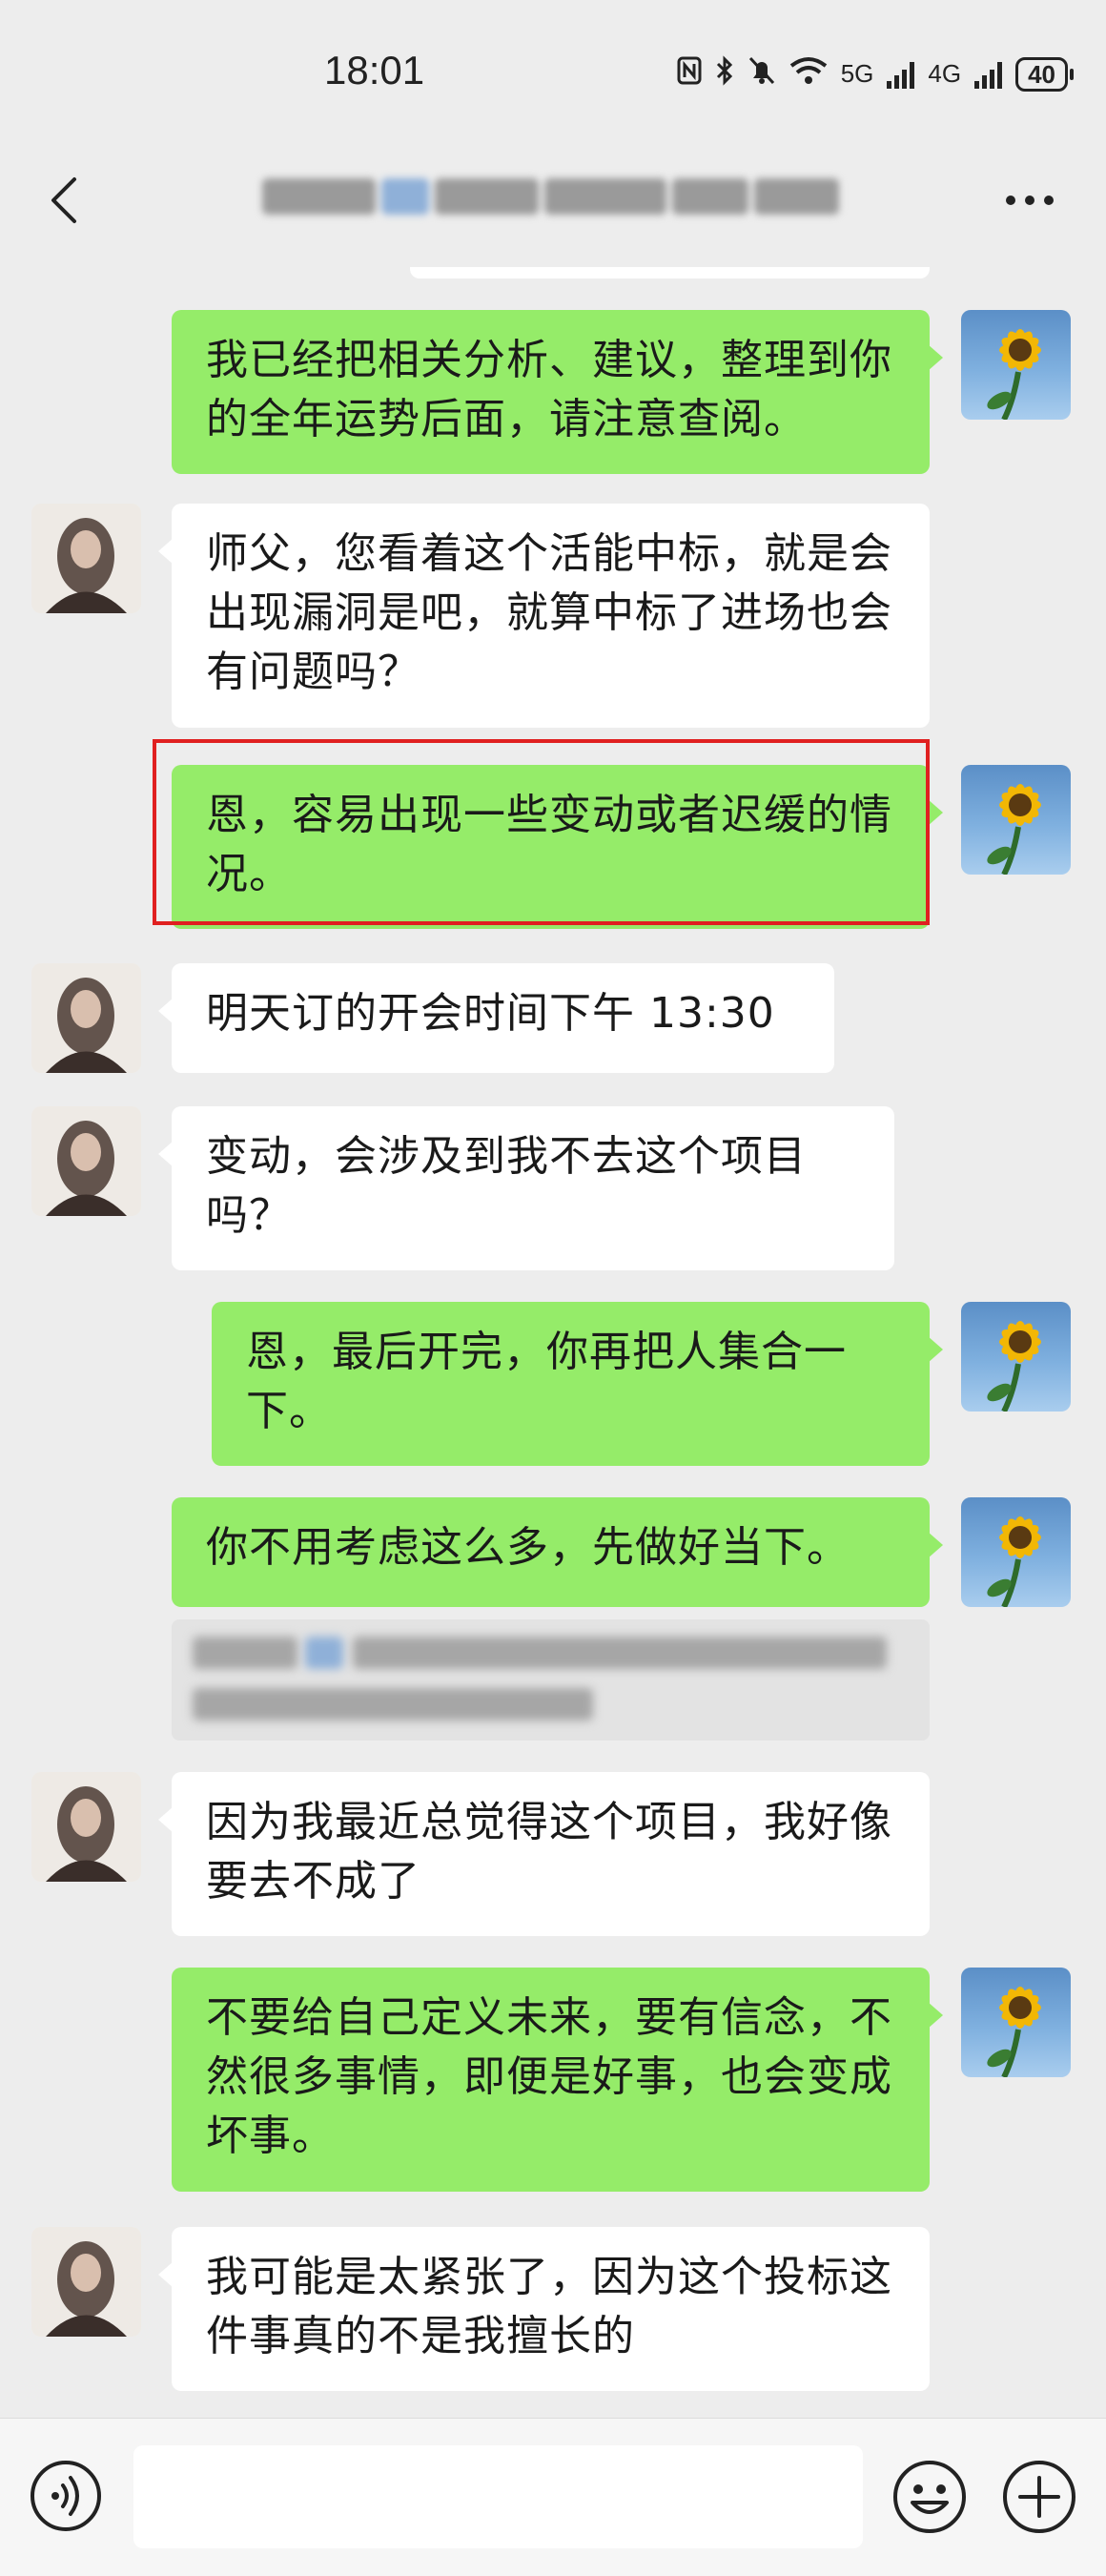  What do you see at coordinates (762, 74) in the screenshot?
I see `mute-bell-icon` at bounding box center [762, 74].